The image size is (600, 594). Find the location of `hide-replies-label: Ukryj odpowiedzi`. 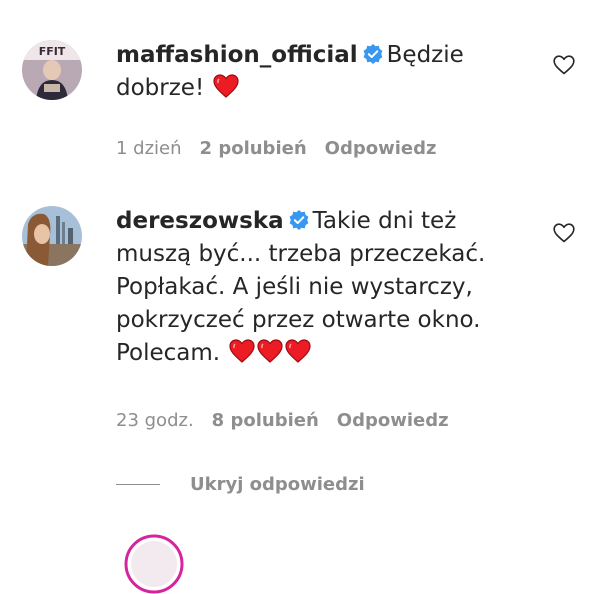

hide-replies-label: Ukryj odpowiedzi is located at coordinates (277, 484).